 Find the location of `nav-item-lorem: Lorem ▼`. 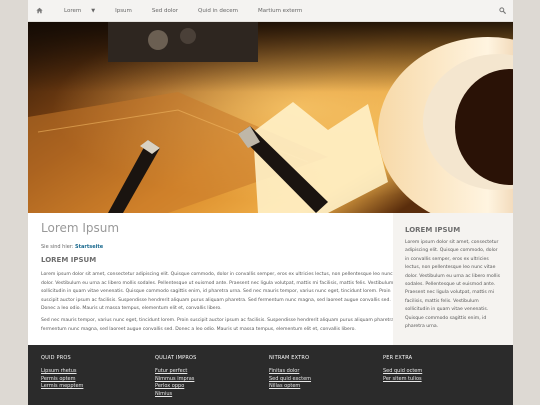

nav-item-lorem: Lorem ▼ is located at coordinates (79, 11).